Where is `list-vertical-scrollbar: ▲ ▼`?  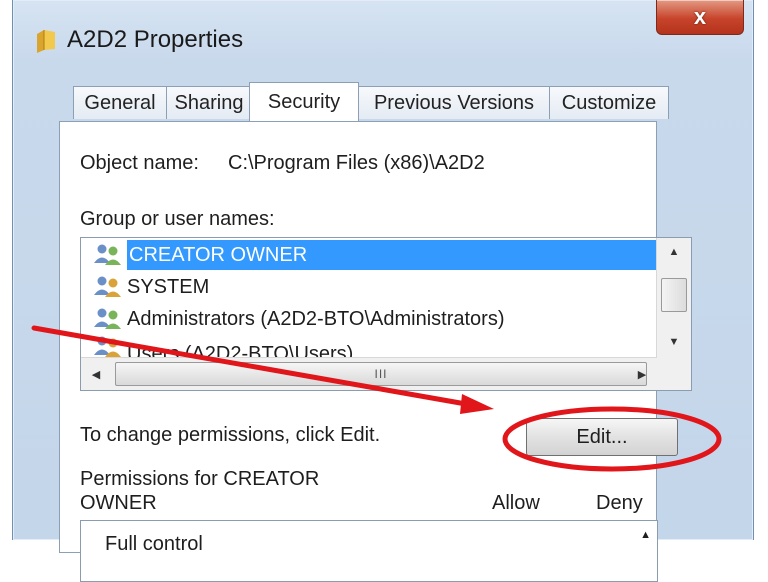
list-vertical-scrollbar: ▲ ▼ is located at coordinates (673, 298).